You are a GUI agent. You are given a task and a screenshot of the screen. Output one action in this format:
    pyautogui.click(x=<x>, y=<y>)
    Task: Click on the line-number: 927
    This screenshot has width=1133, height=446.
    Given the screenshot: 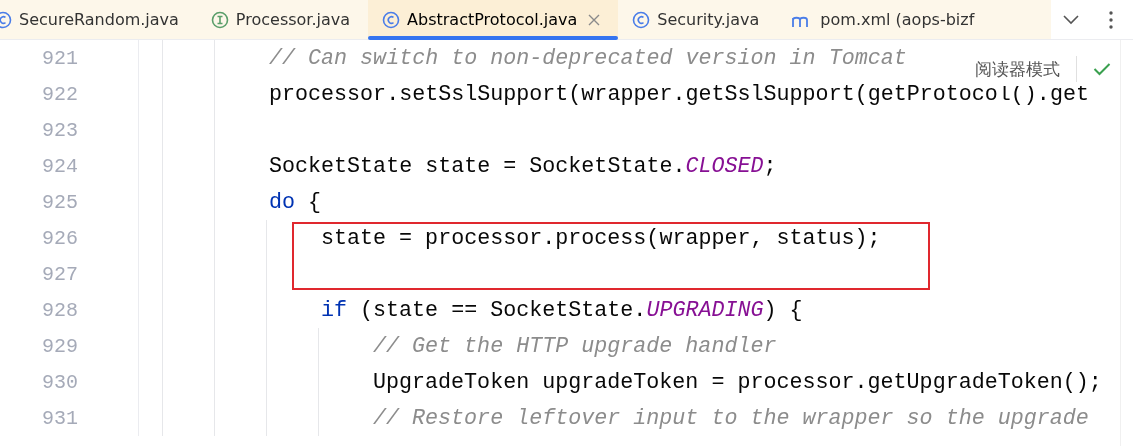 What is the action you would take?
    pyautogui.click(x=59, y=274)
    